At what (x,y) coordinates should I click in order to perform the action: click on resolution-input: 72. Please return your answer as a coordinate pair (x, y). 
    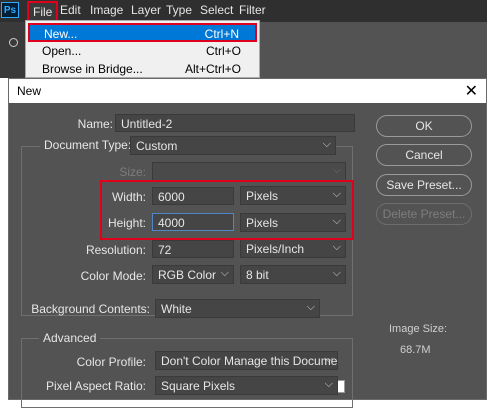
    Looking at the image, I should click on (193, 249).